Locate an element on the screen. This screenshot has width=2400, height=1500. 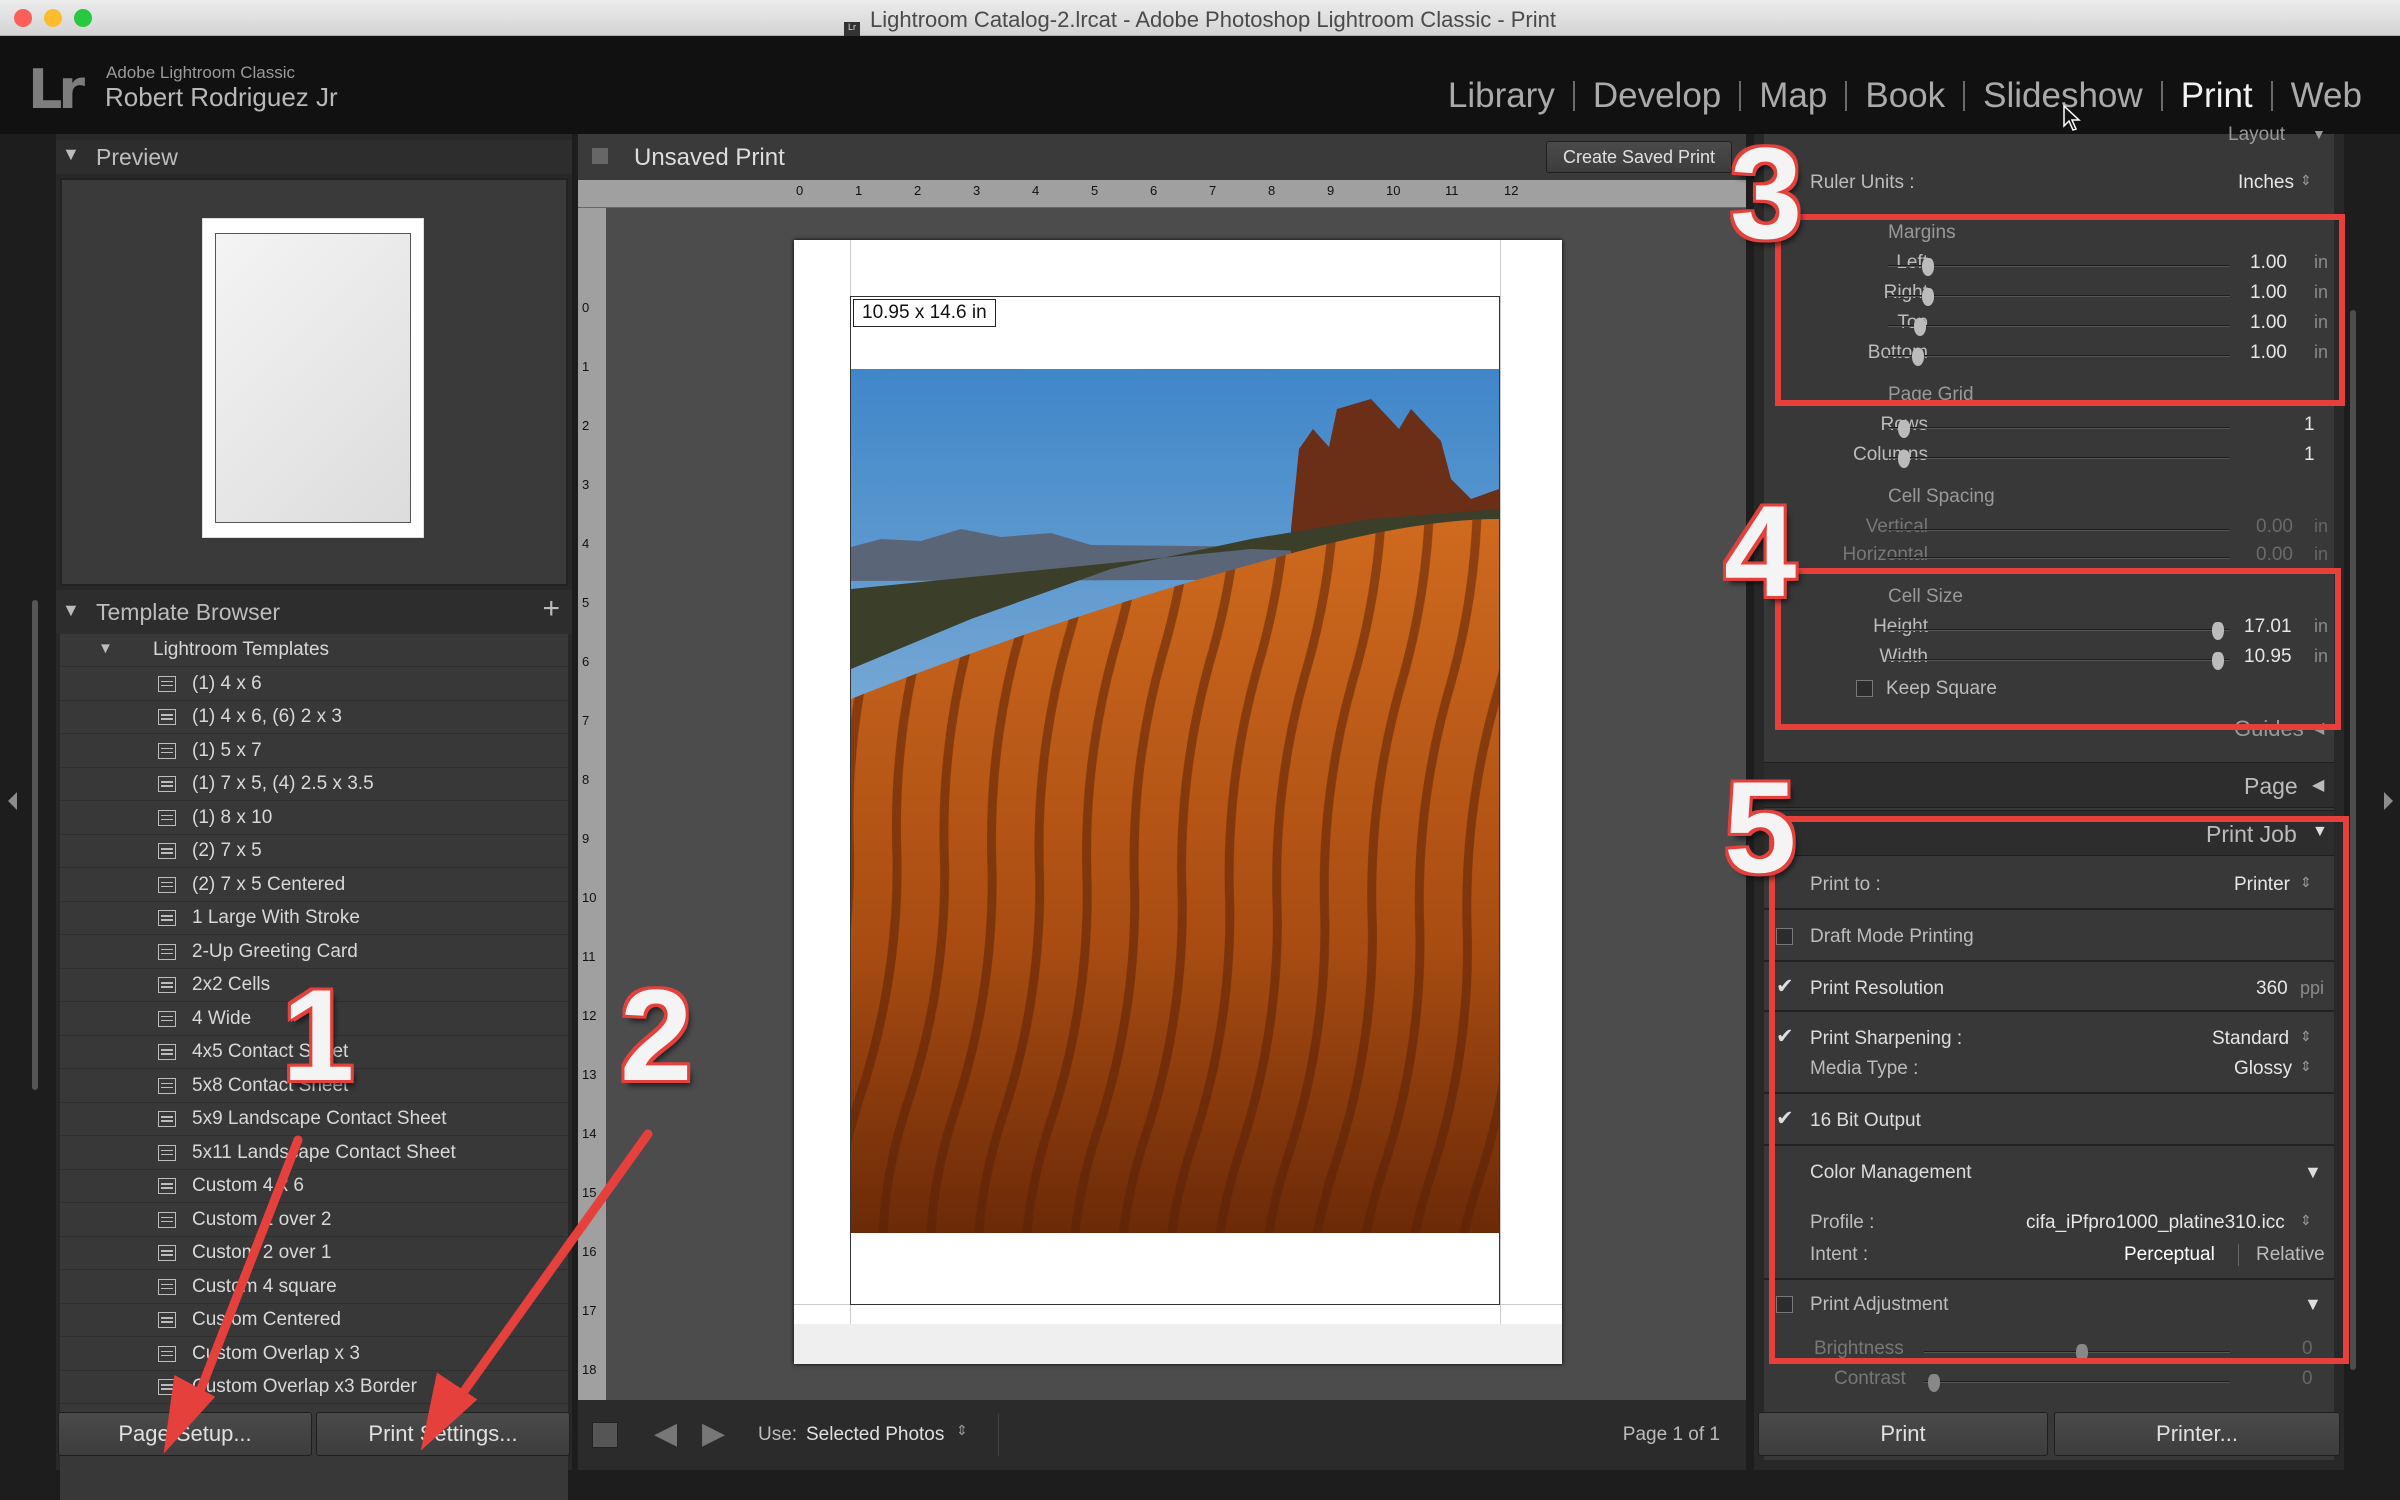
ruler-tick-label: 1 is located at coordinates (586, 366).